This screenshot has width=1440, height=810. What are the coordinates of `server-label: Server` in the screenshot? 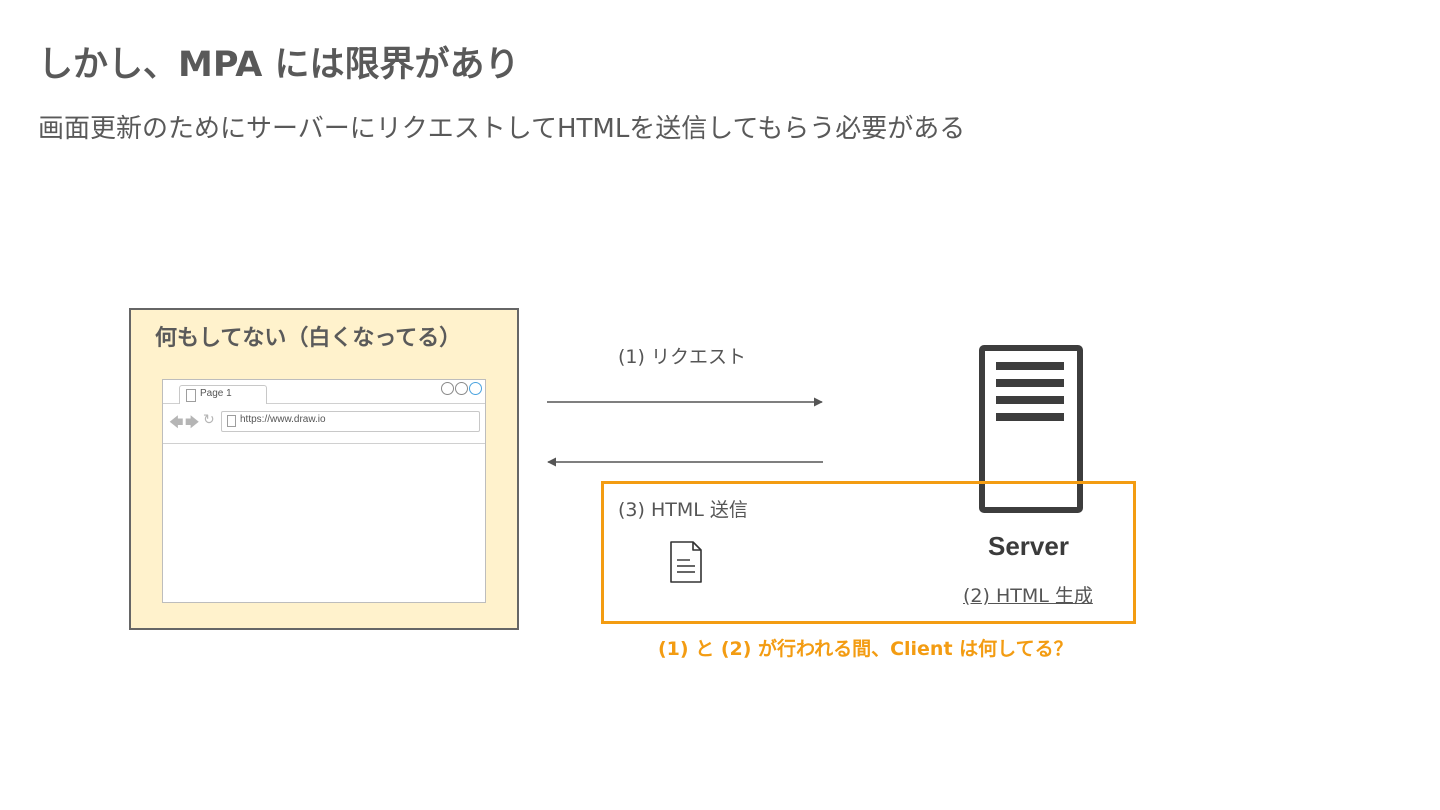 It's located at (1028, 546).